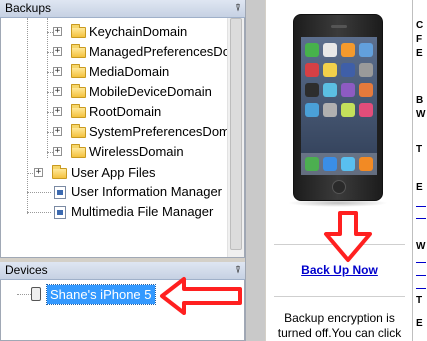 Image resolution: width=427 pixels, height=341 pixels. I want to click on divider, so click(339, 296).